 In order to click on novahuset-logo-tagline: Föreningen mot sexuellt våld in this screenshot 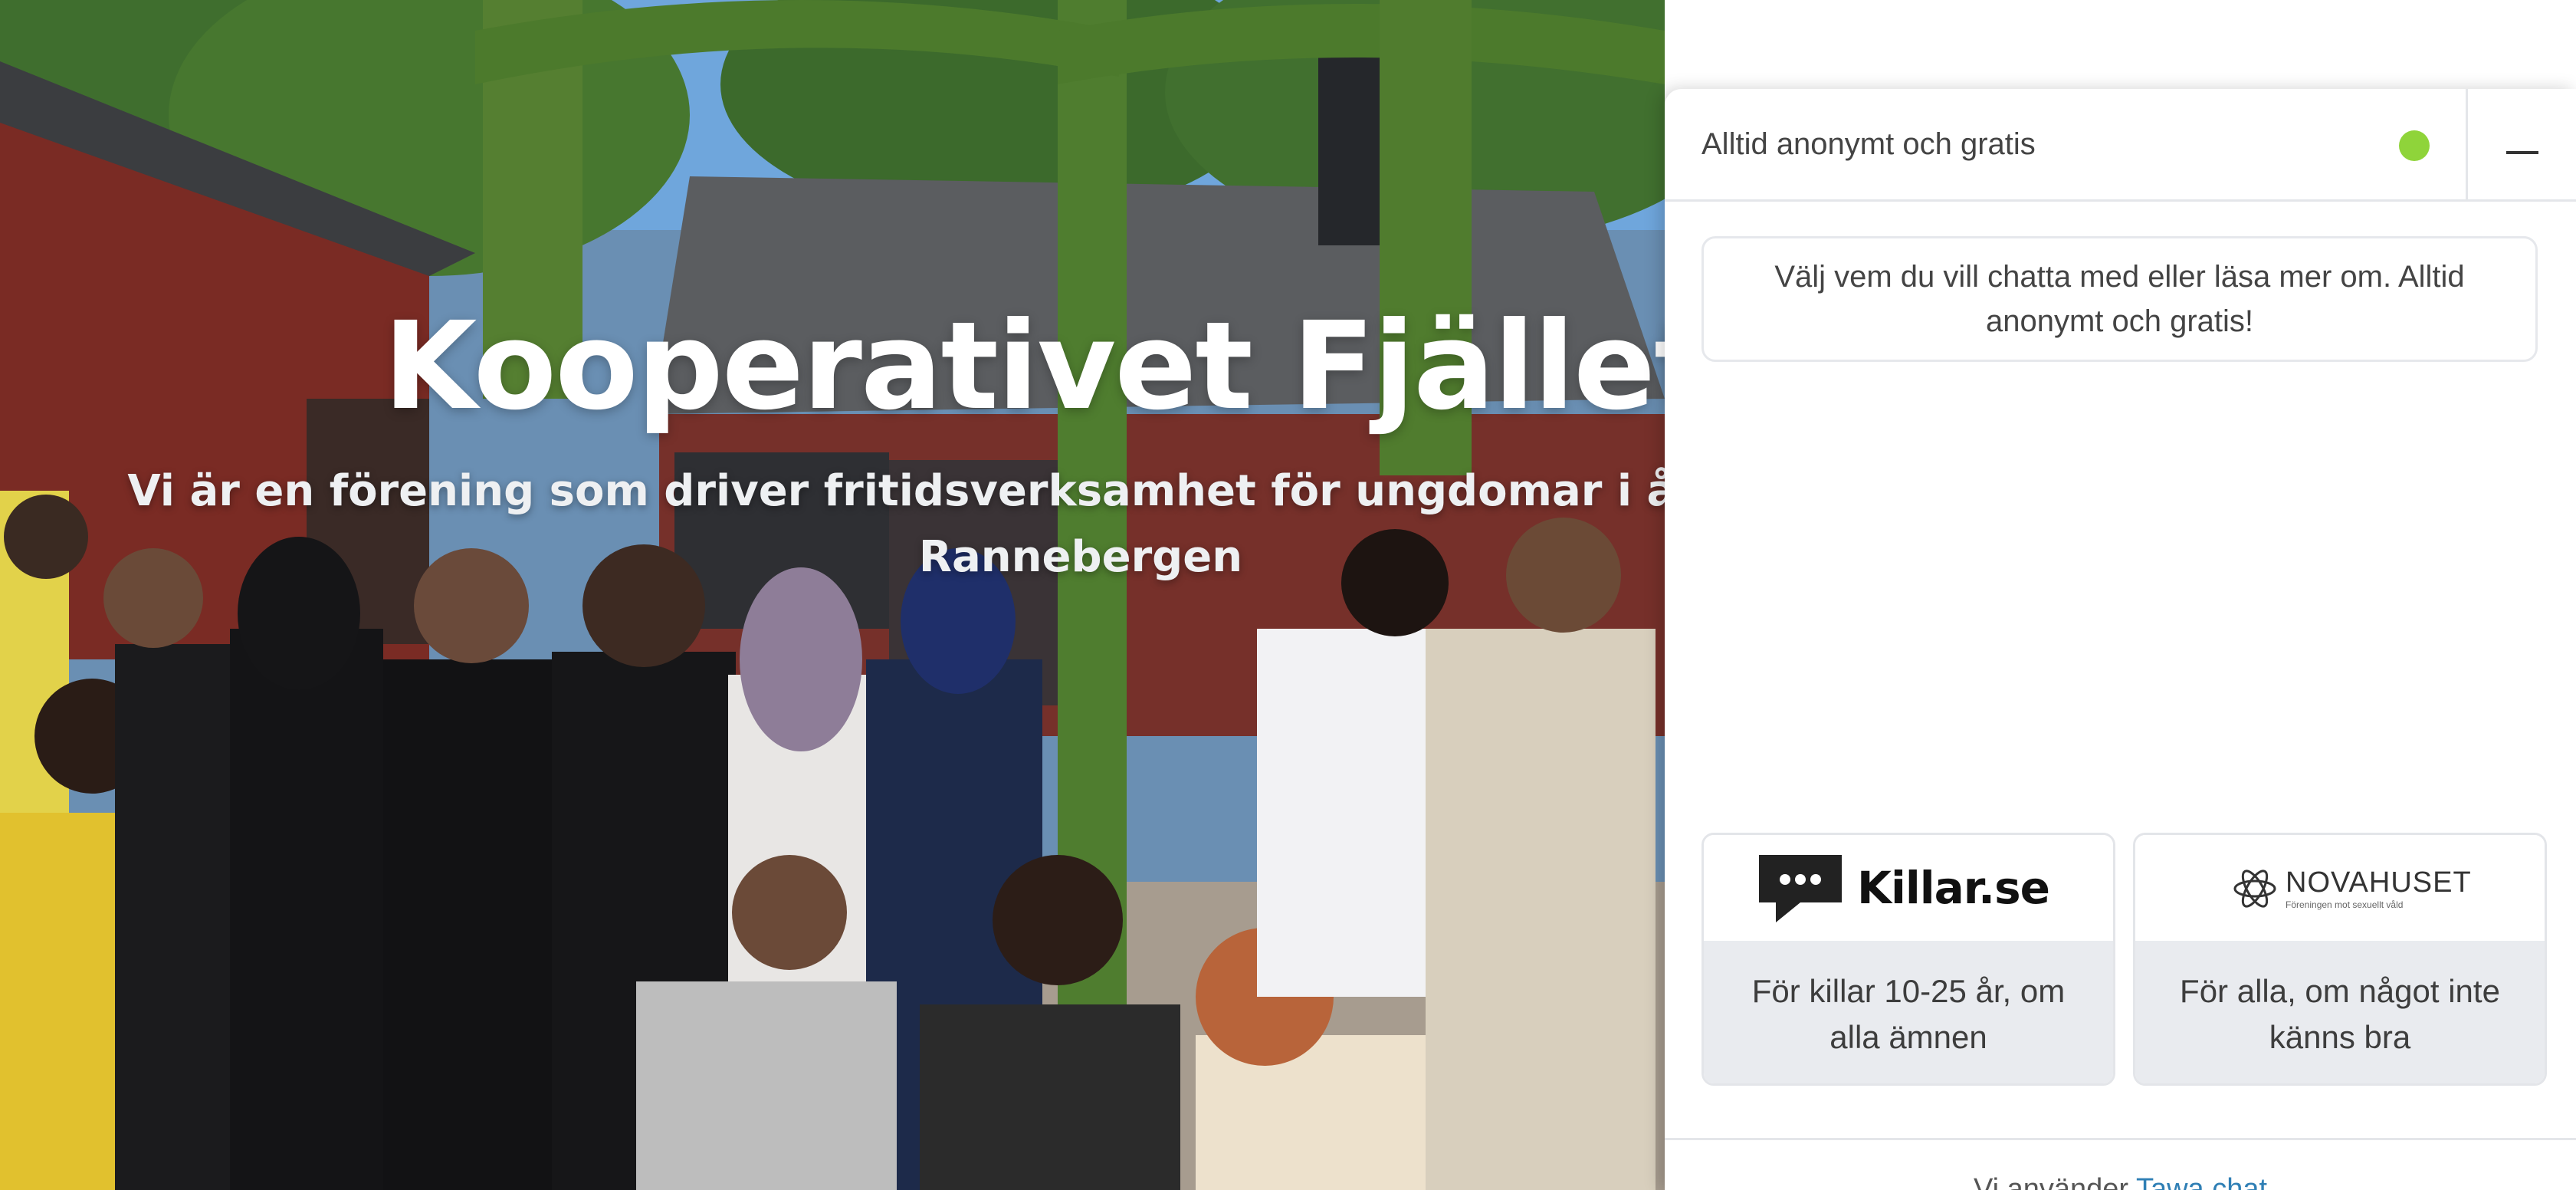, I will do `click(2345, 905)`.